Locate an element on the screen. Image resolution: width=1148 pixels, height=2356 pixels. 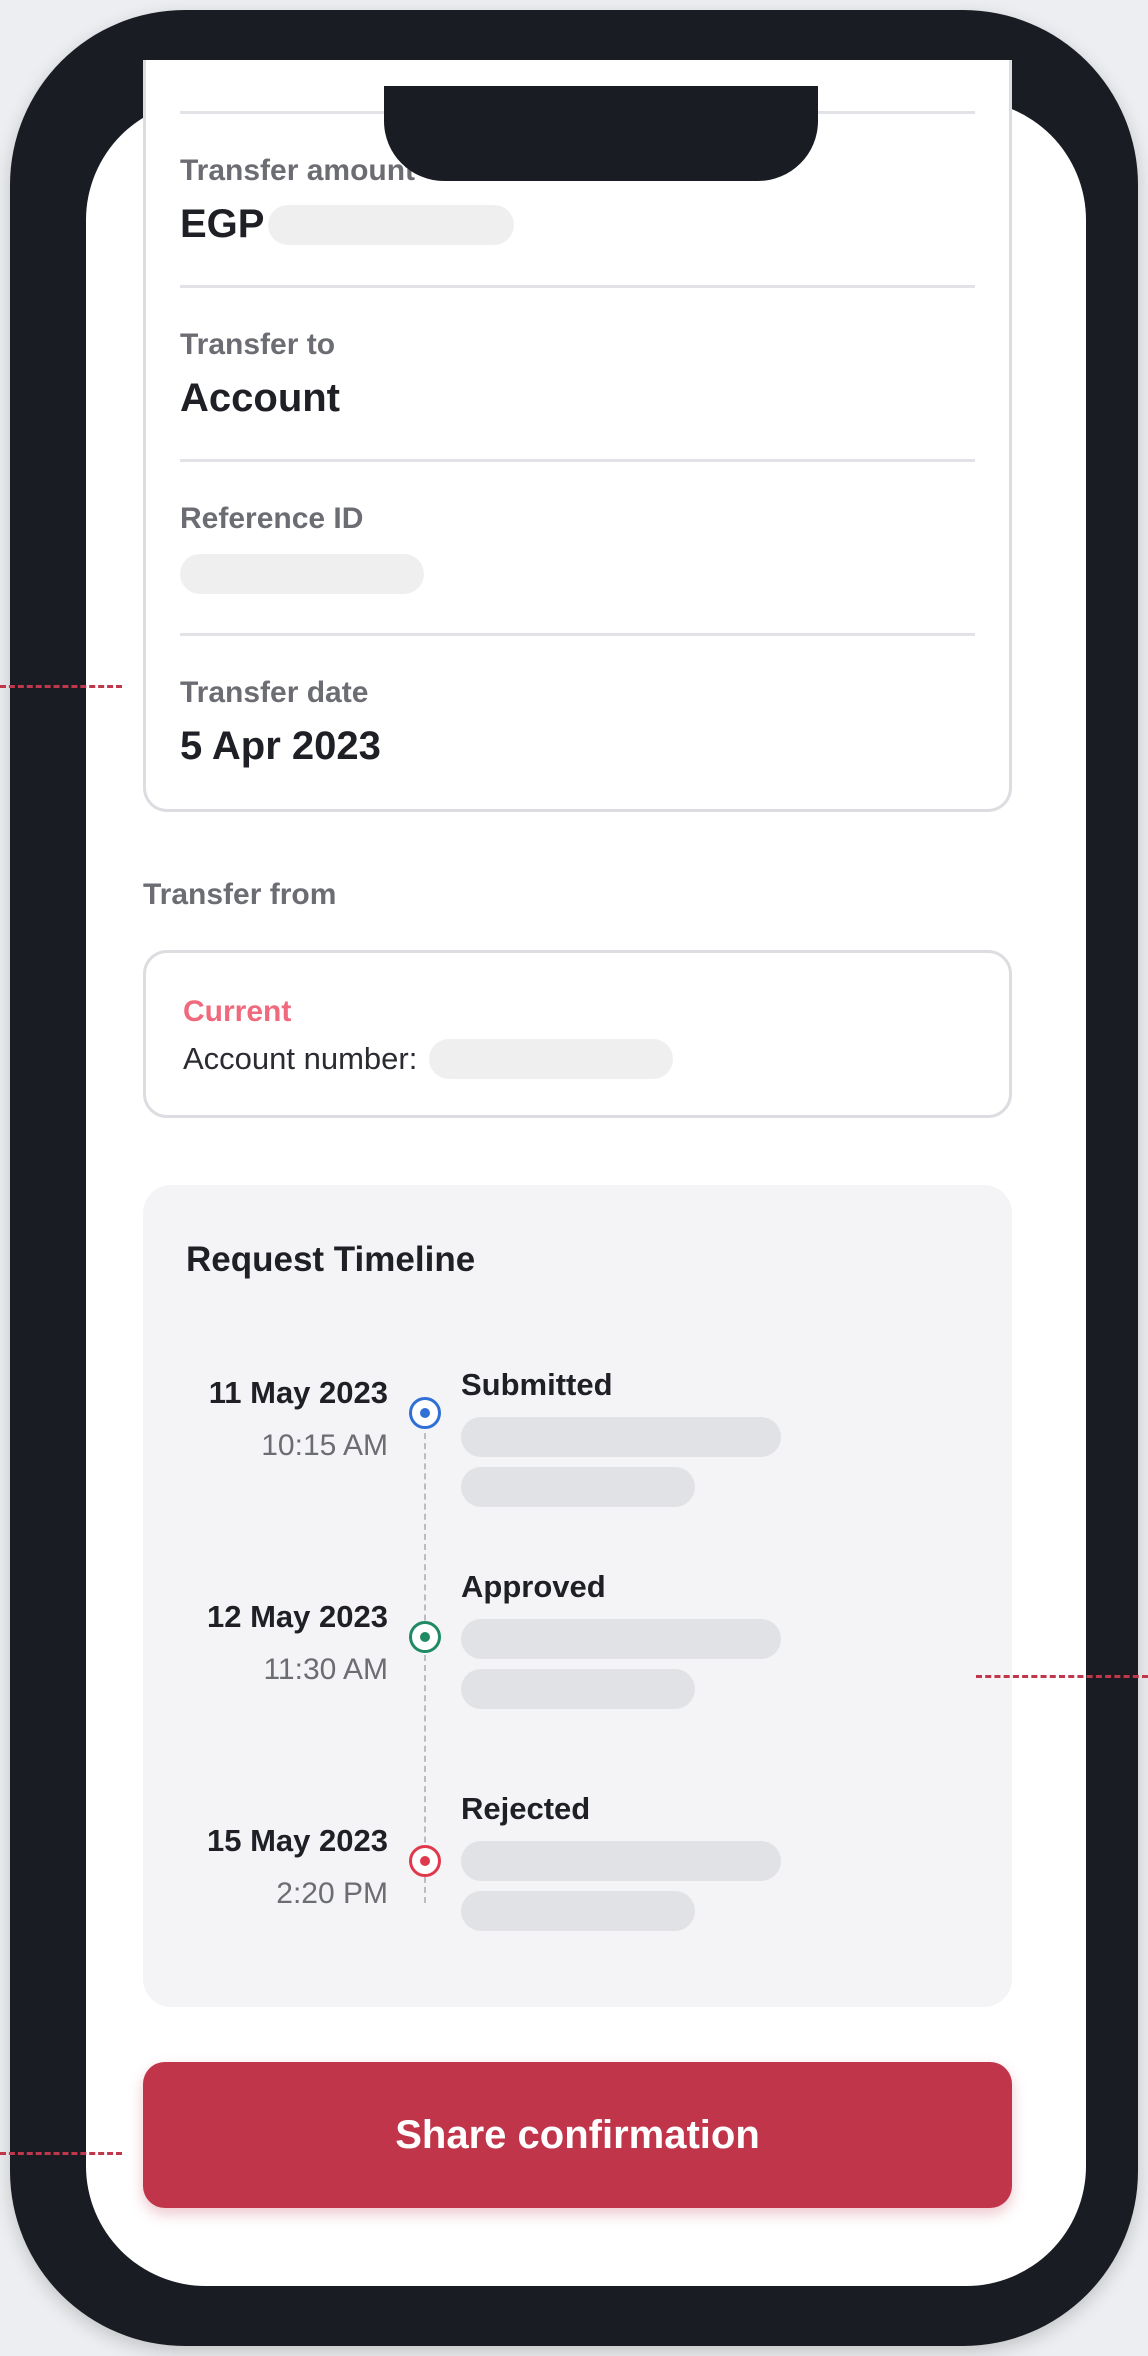
timeline-event-approved: 12 May 2023 11:30 AM Approved is located at coordinates (577, 1669).